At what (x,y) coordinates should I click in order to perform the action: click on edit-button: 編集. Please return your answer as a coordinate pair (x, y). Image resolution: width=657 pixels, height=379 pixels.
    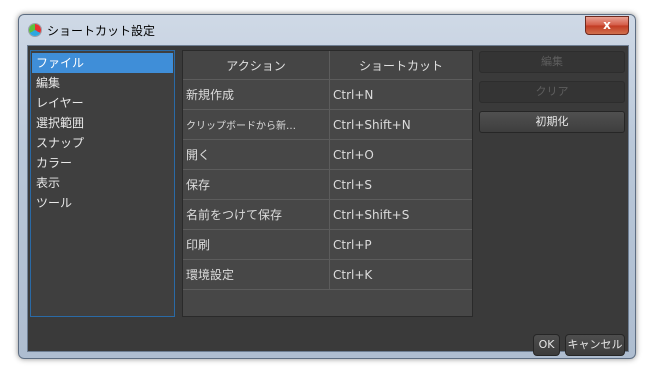
    Looking at the image, I should click on (552, 62).